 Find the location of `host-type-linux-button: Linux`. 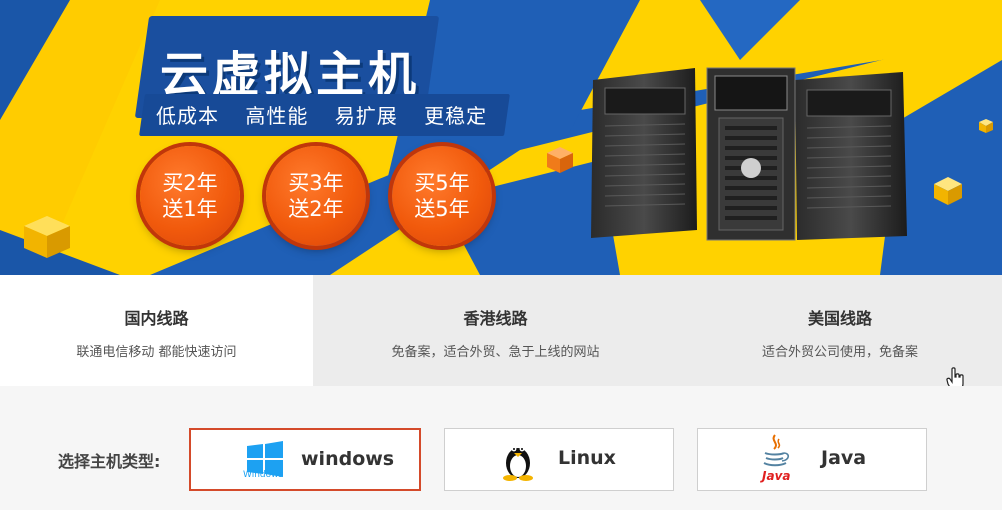

host-type-linux-button: Linux is located at coordinates (559, 459).